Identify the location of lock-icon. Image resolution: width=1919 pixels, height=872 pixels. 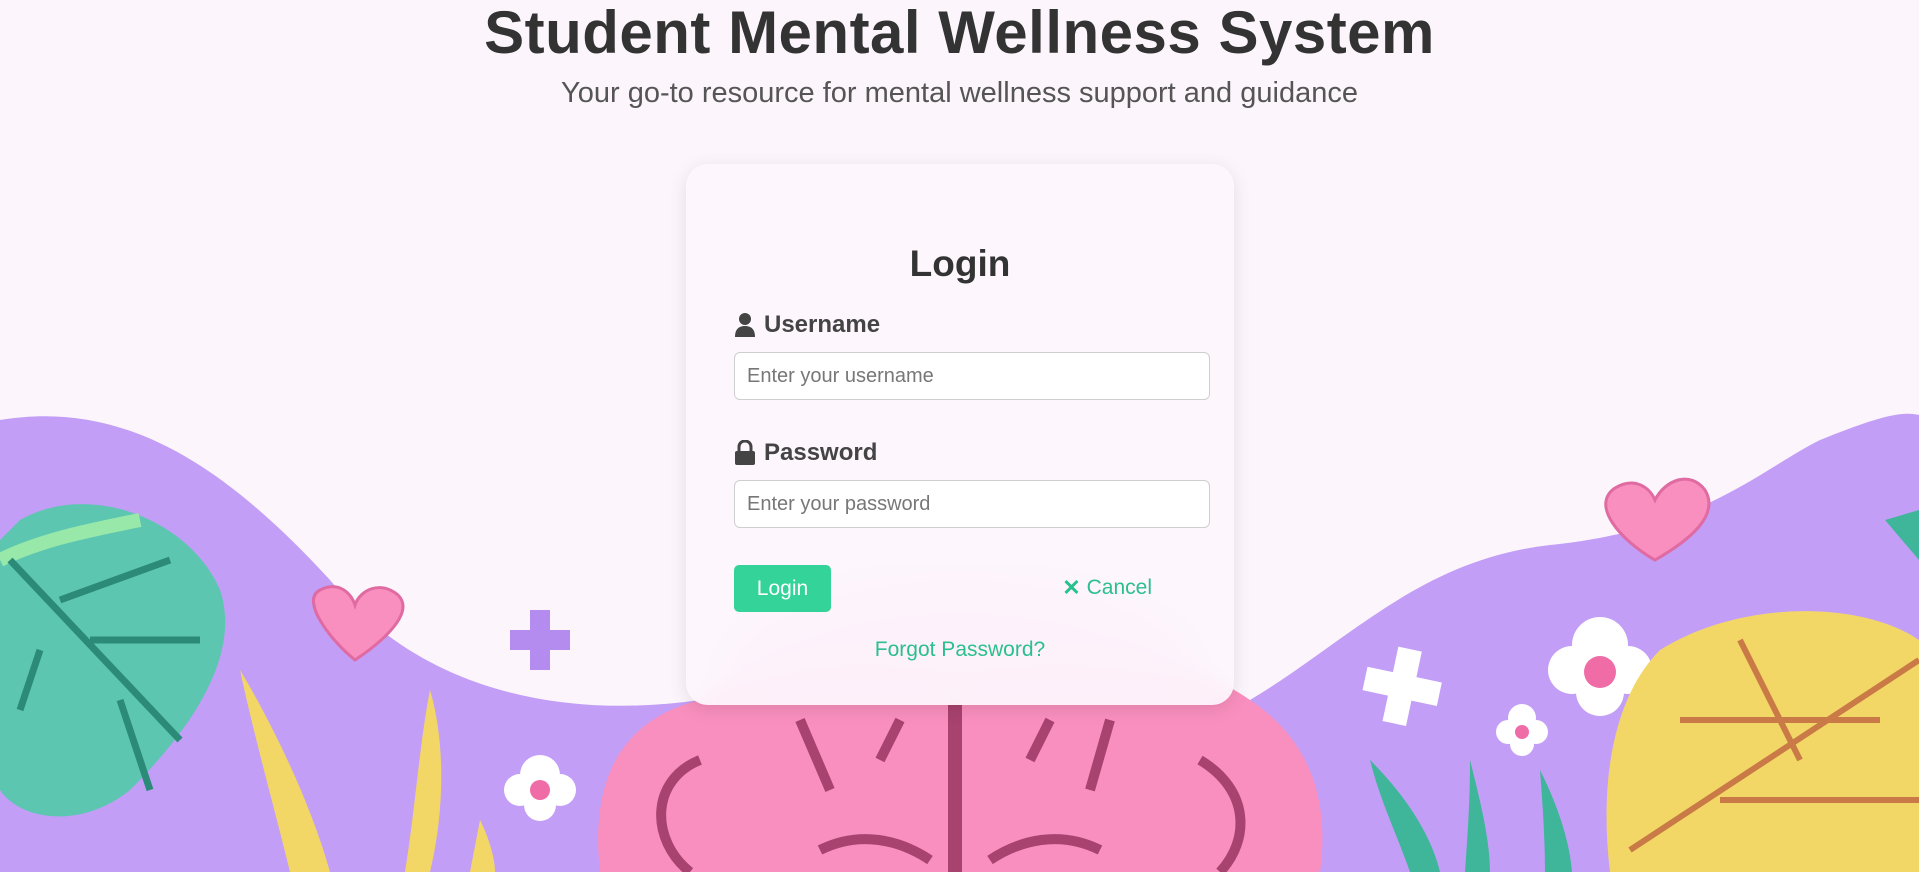
(745, 452).